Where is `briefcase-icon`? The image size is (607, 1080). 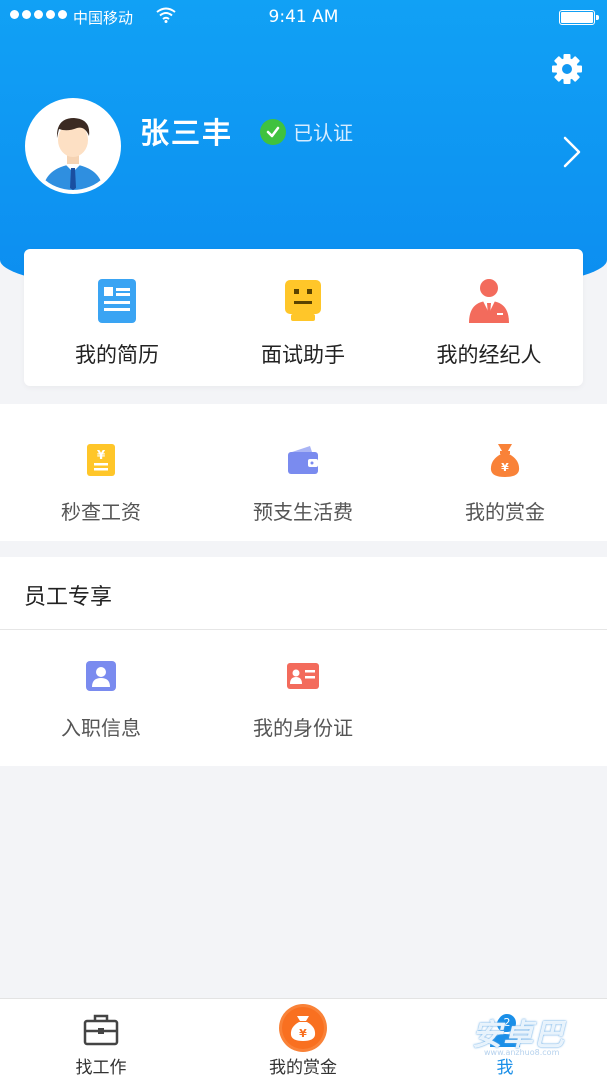
briefcase-icon is located at coordinates (101, 1030).